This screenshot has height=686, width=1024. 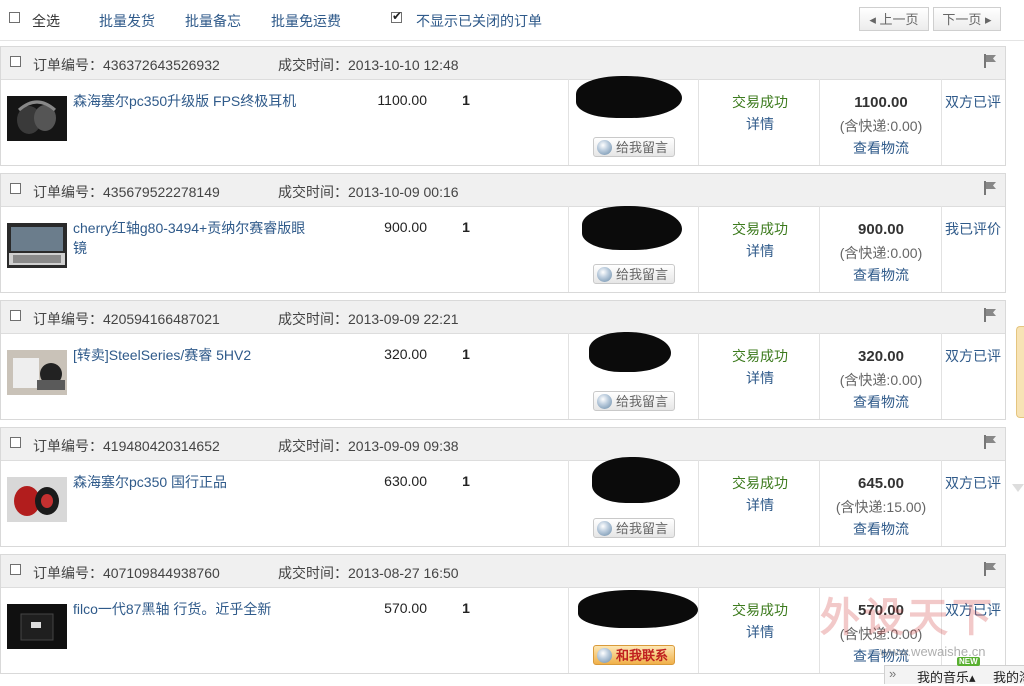 What do you see at coordinates (976, 229) in the screenshot?
I see `review-status-link: 我已评价` at bounding box center [976, 229].